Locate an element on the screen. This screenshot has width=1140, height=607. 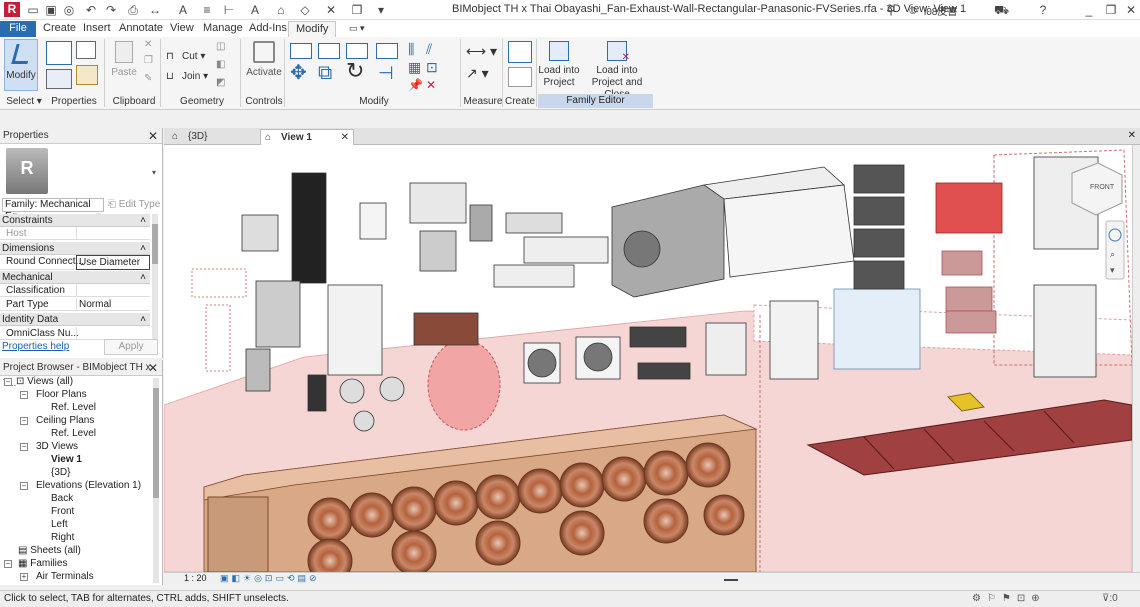
section-icon: ◇ is located at coordinates (305, 10).